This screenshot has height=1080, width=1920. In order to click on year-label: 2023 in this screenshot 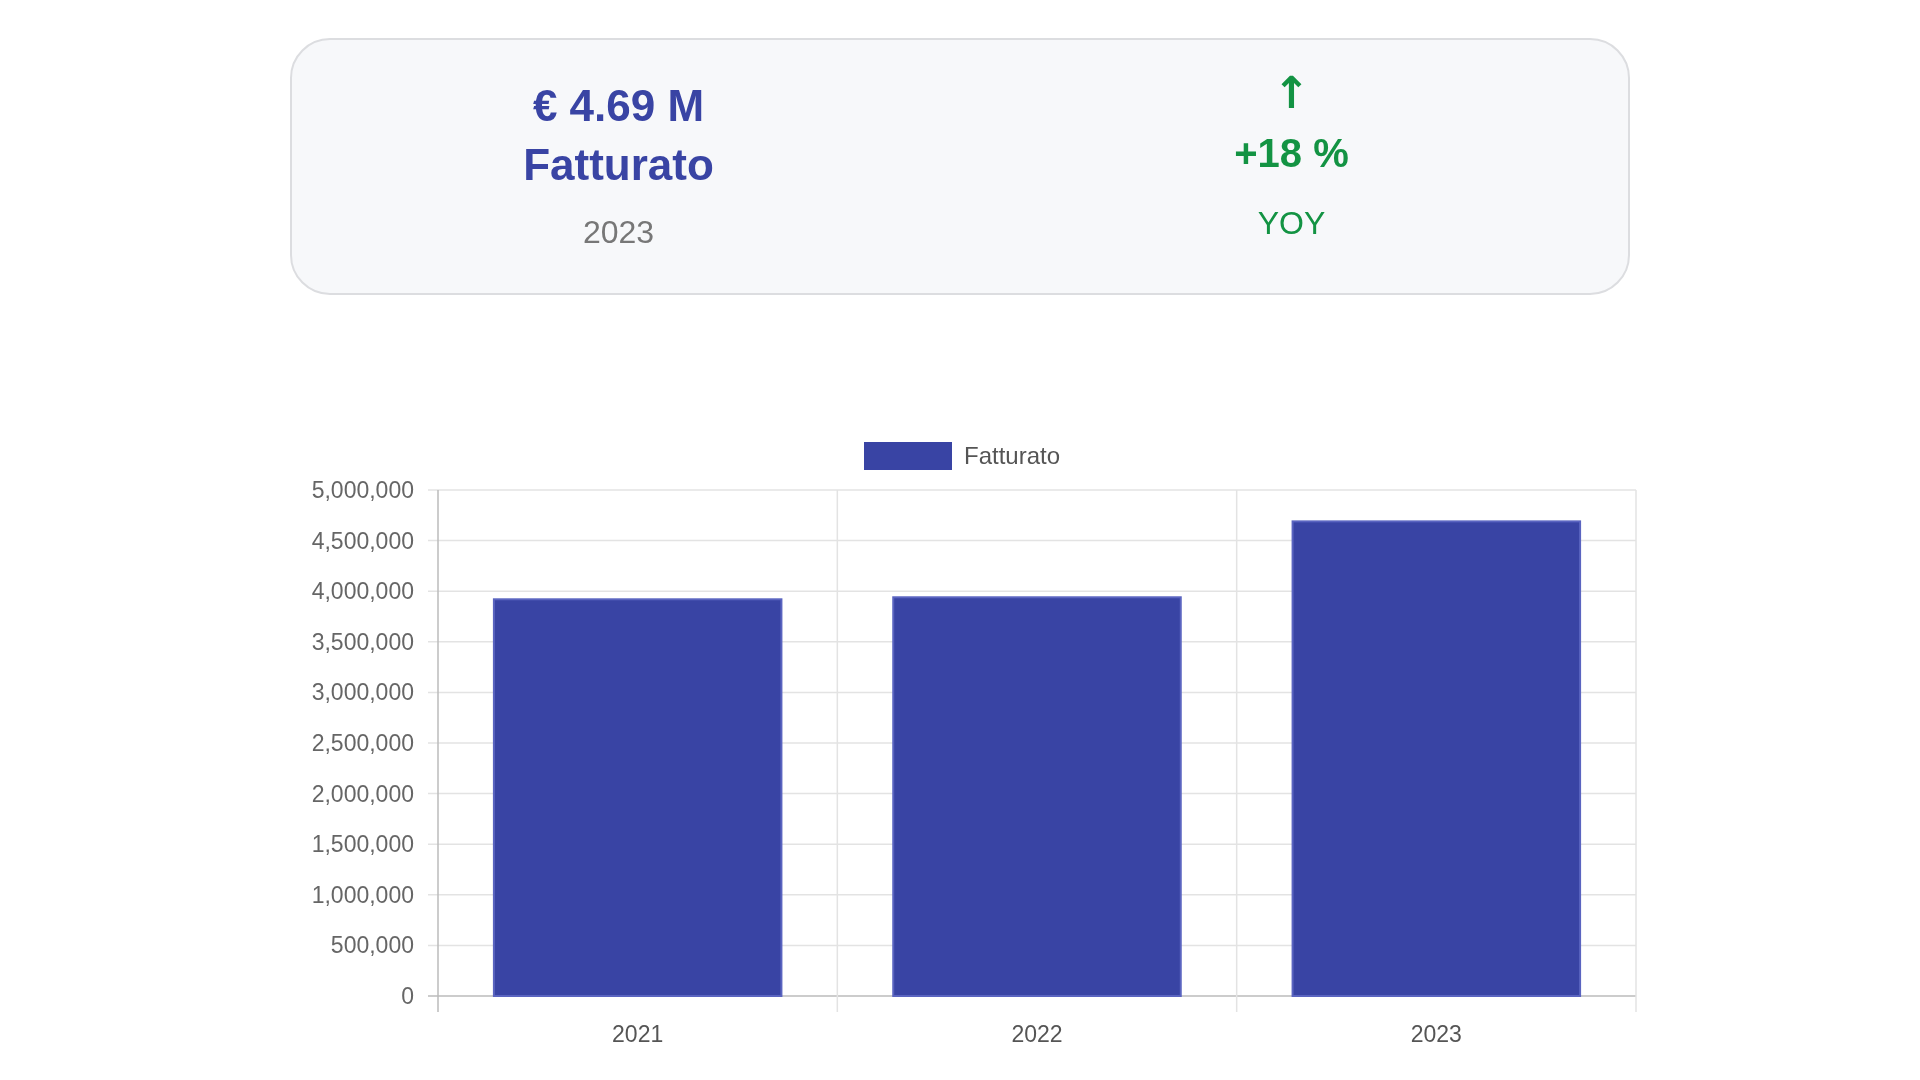, I will do `click(618, 232)`.